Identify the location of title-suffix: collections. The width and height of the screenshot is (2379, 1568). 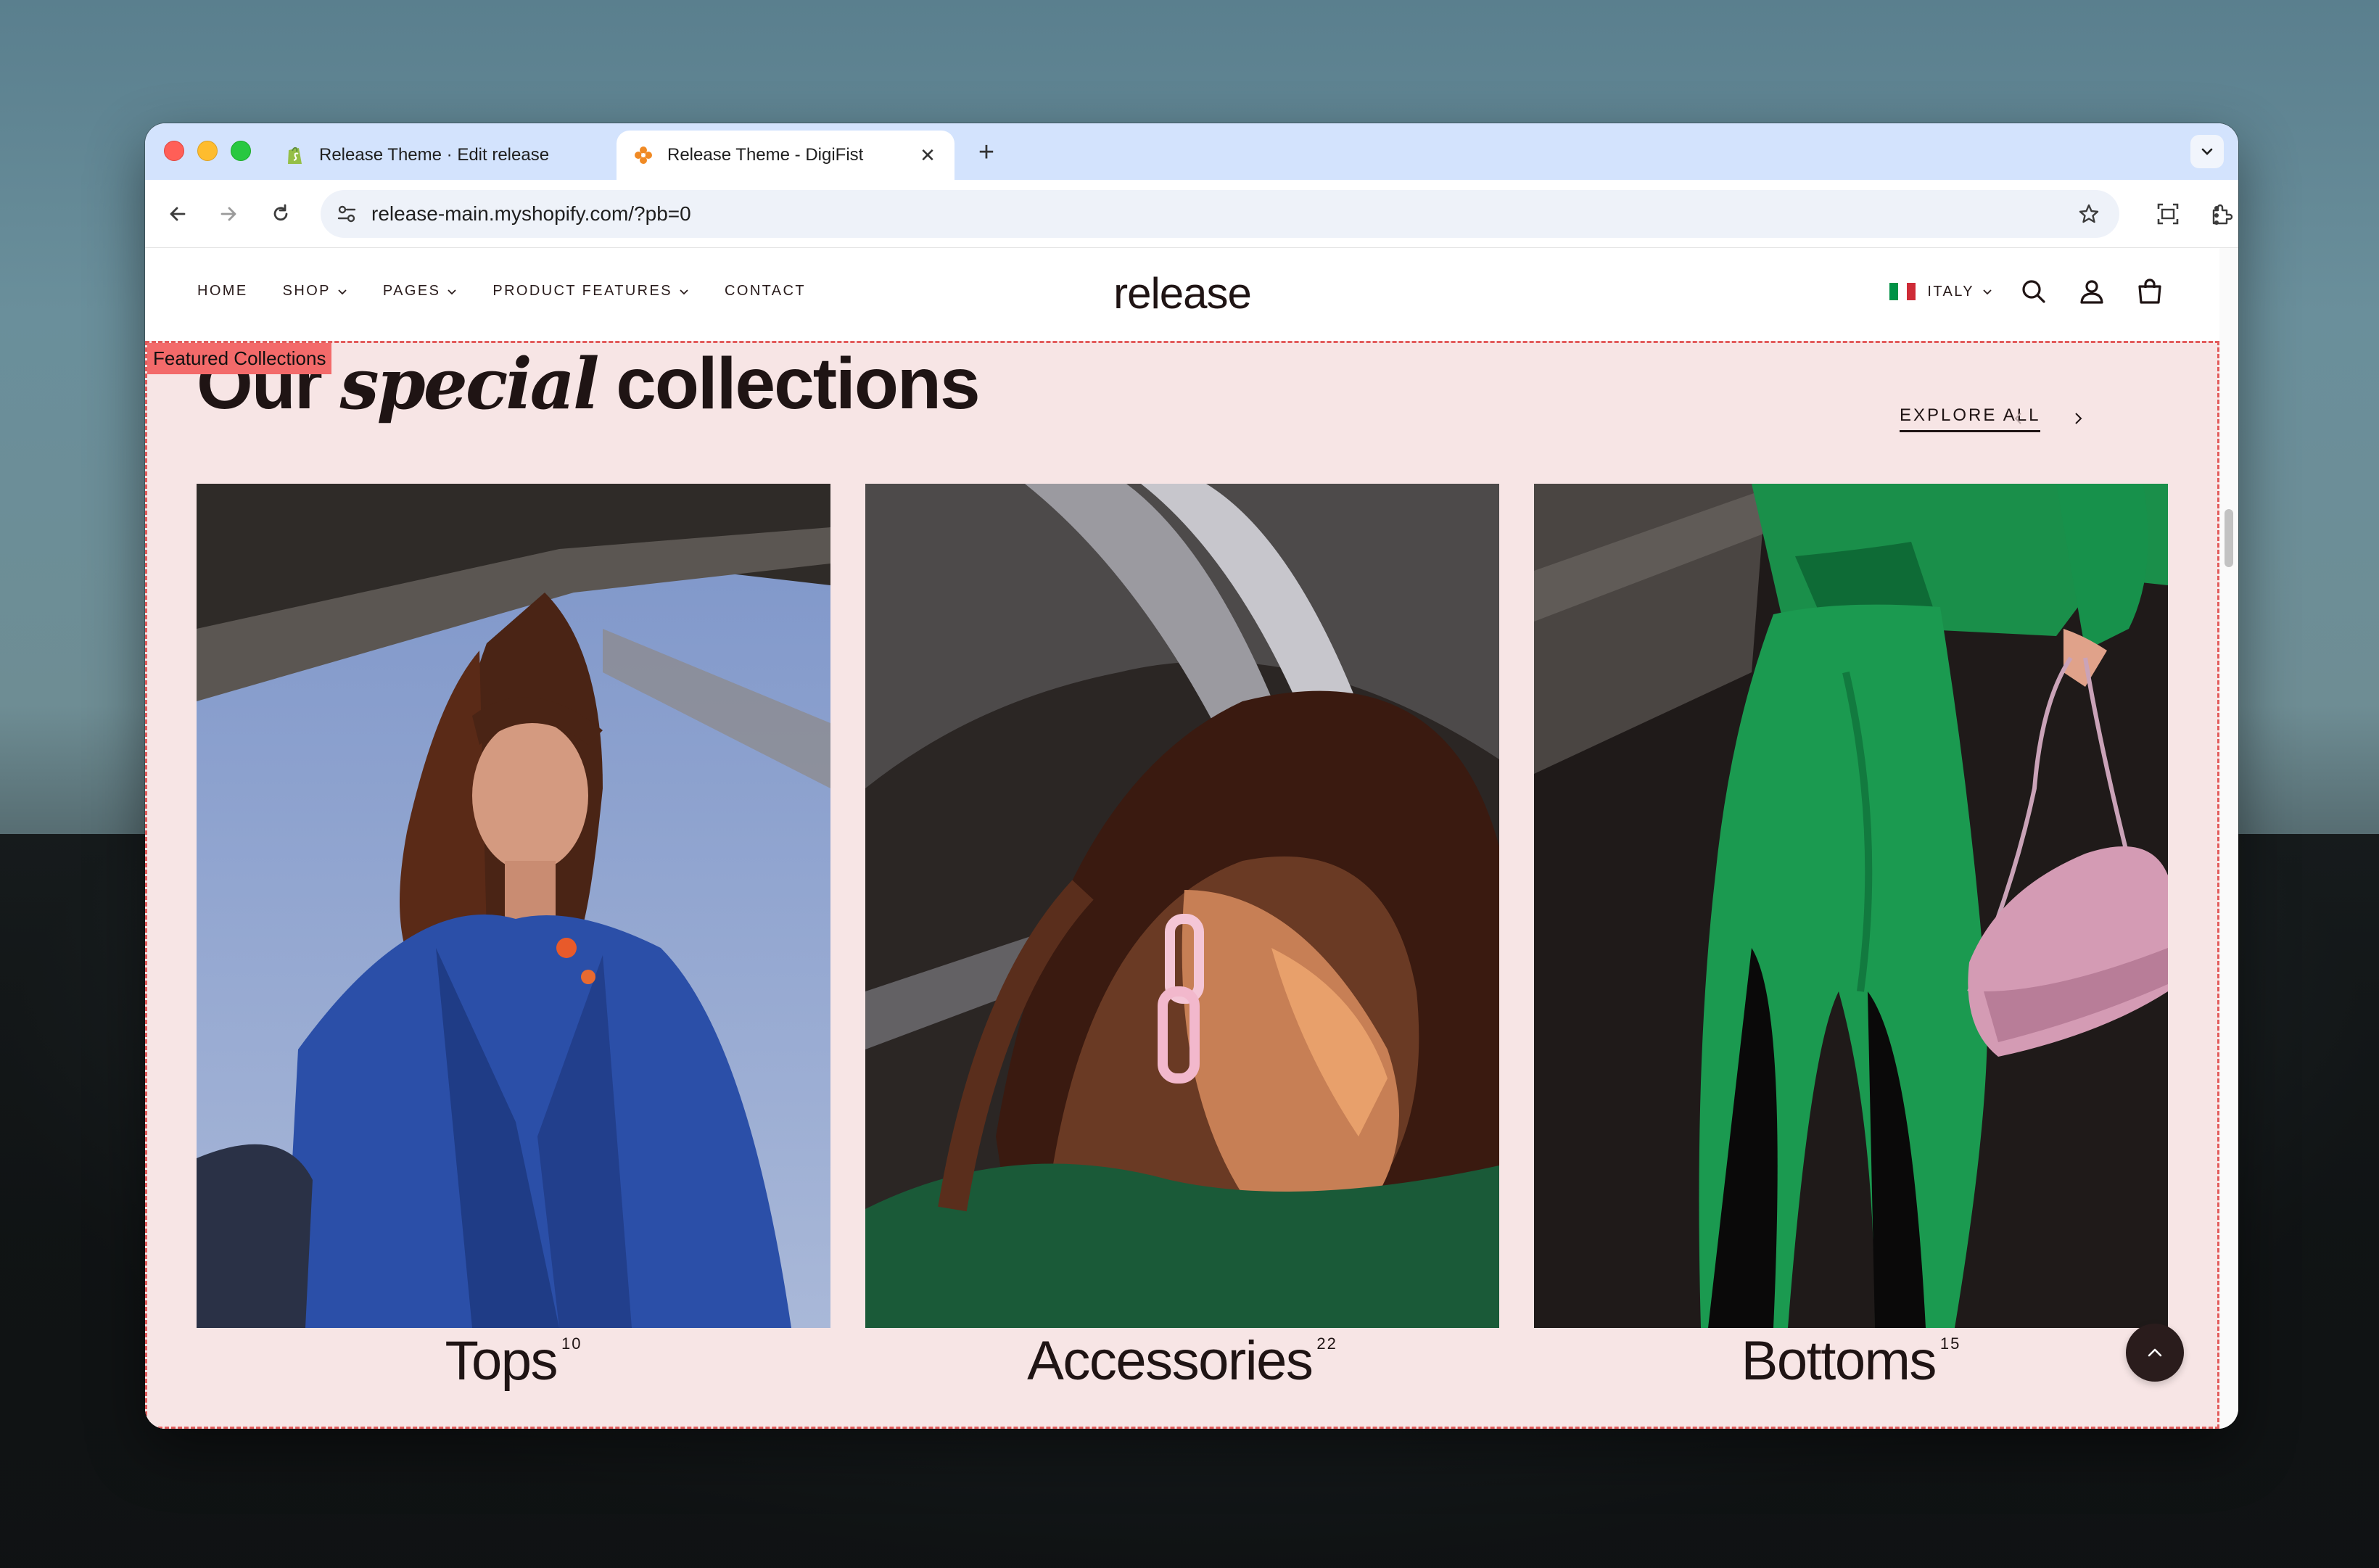
(798, 383).